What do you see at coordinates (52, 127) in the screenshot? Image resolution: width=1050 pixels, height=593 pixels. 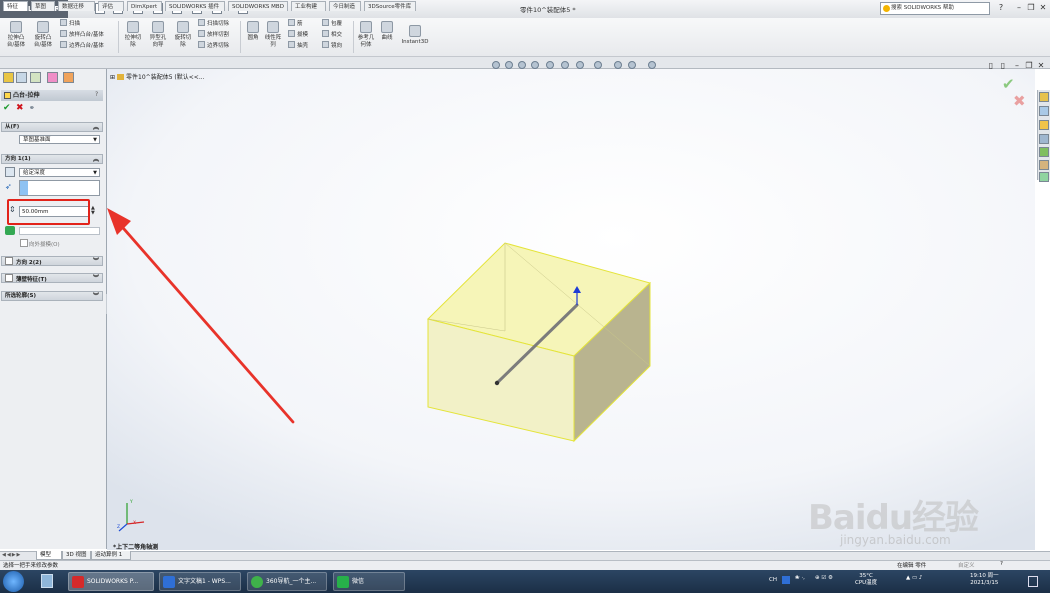 I see `from-section-header: 从(F) ︽` at bounding box center [52, 127].